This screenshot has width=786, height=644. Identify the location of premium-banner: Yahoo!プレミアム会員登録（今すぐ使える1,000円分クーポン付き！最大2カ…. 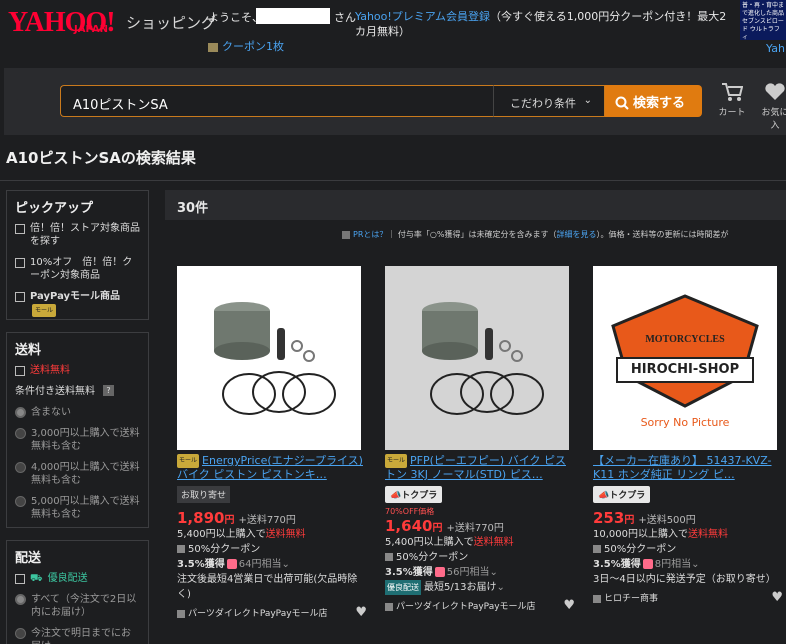
(545, 24).